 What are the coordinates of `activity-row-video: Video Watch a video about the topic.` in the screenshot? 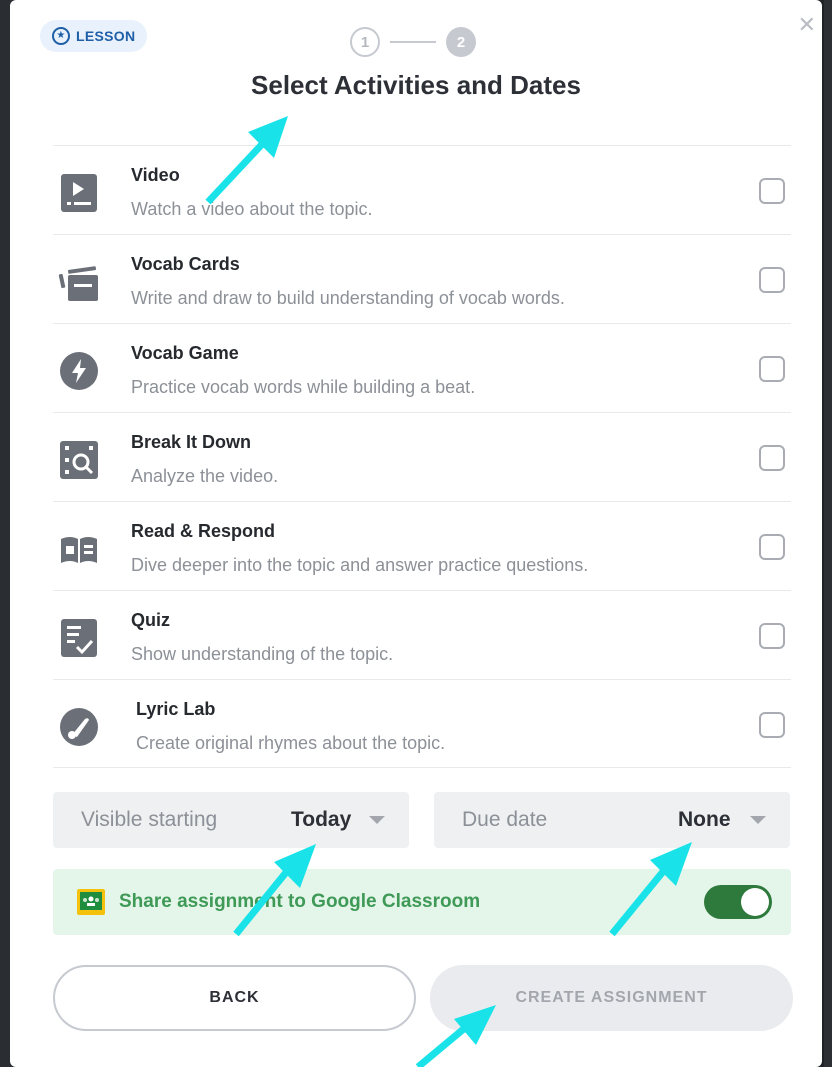 It's located at (422, 189).